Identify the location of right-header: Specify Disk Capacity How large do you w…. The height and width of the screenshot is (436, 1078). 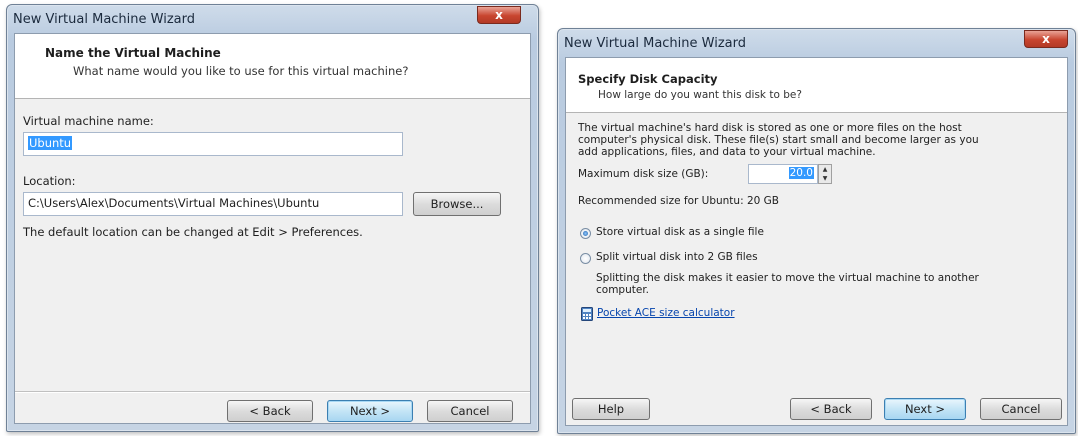
(816, 85).